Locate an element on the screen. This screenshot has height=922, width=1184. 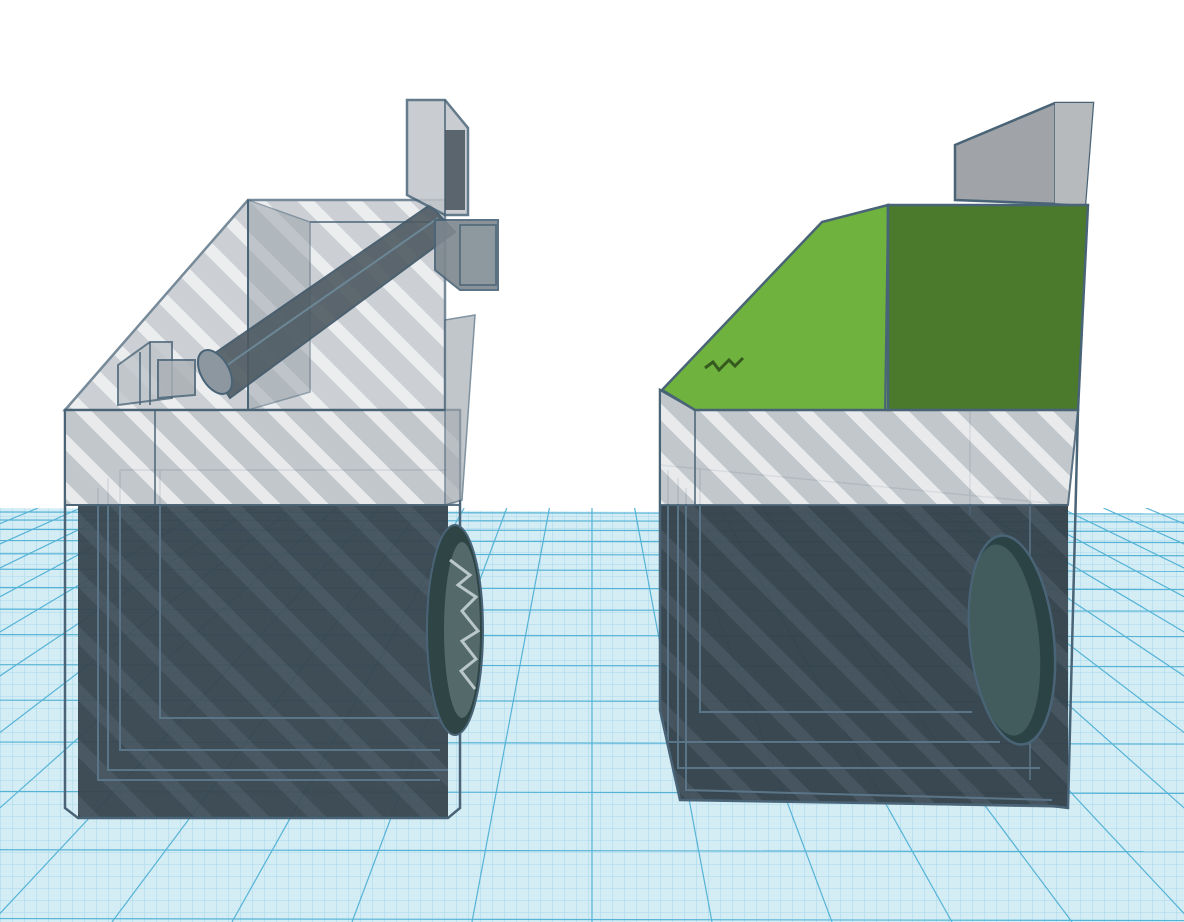
right-green-sloped-top is located at coordinates (775, 307).